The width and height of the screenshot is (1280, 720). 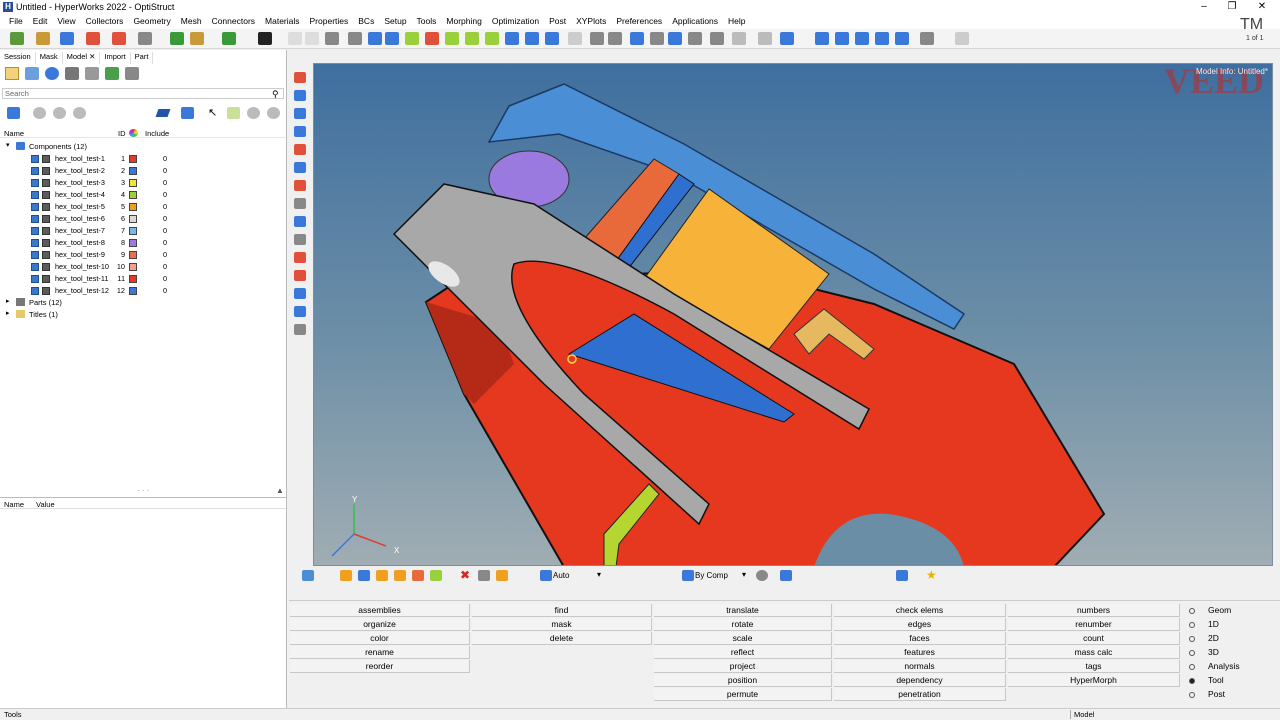 What do you see at coordinates (463, 22) in the screenshot?
I see `menu-morphing: Morphing` at bounding box center [463, 22].